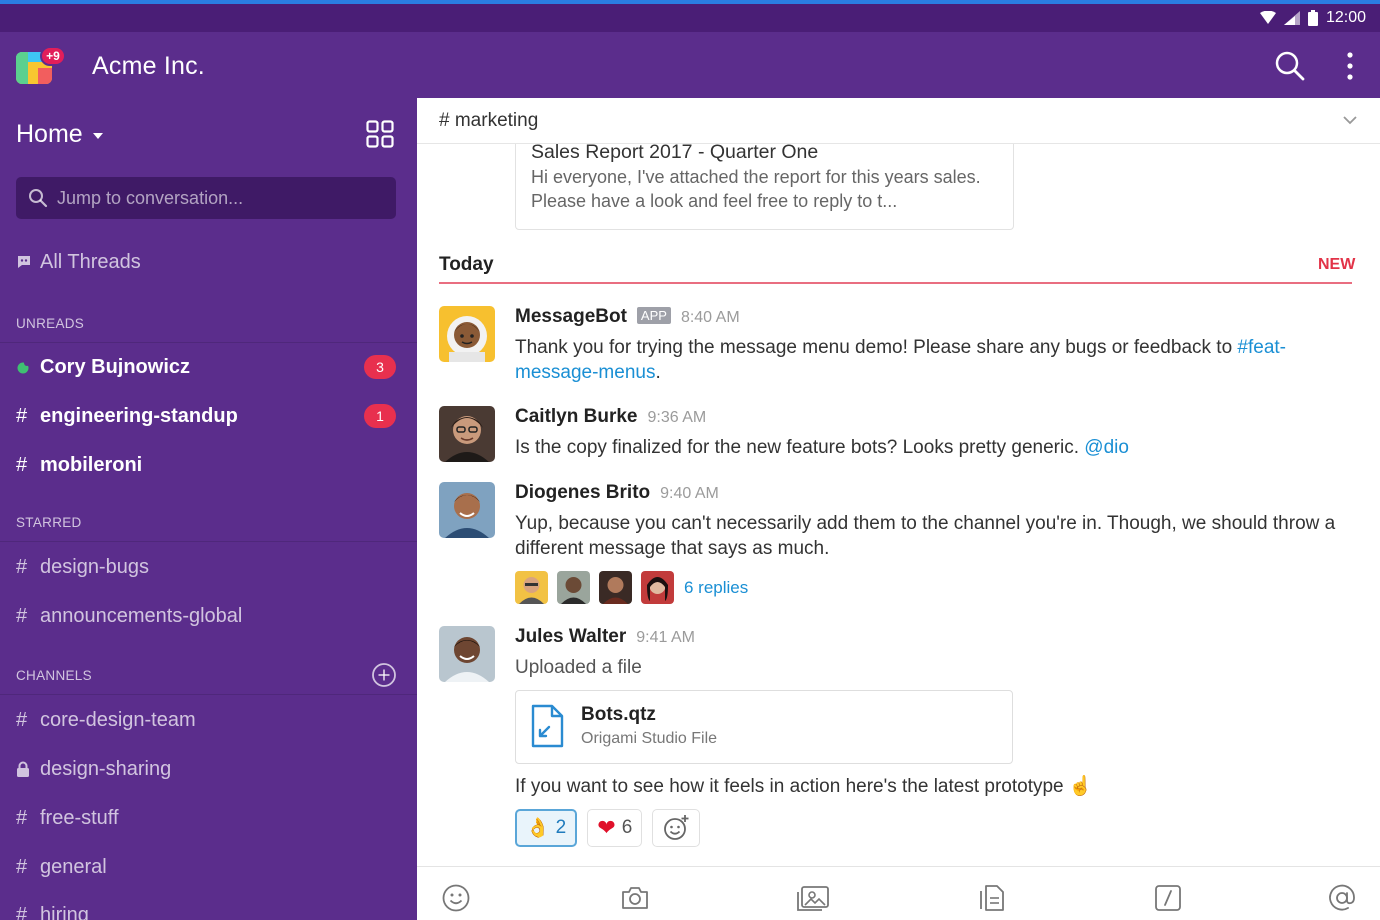 The height and width of the screenshot is (920, 1380). Describe the element at coordinates (93, 769) in the screenshot. I see `sidebar-item-design-sharing: design-sharing` at that location.